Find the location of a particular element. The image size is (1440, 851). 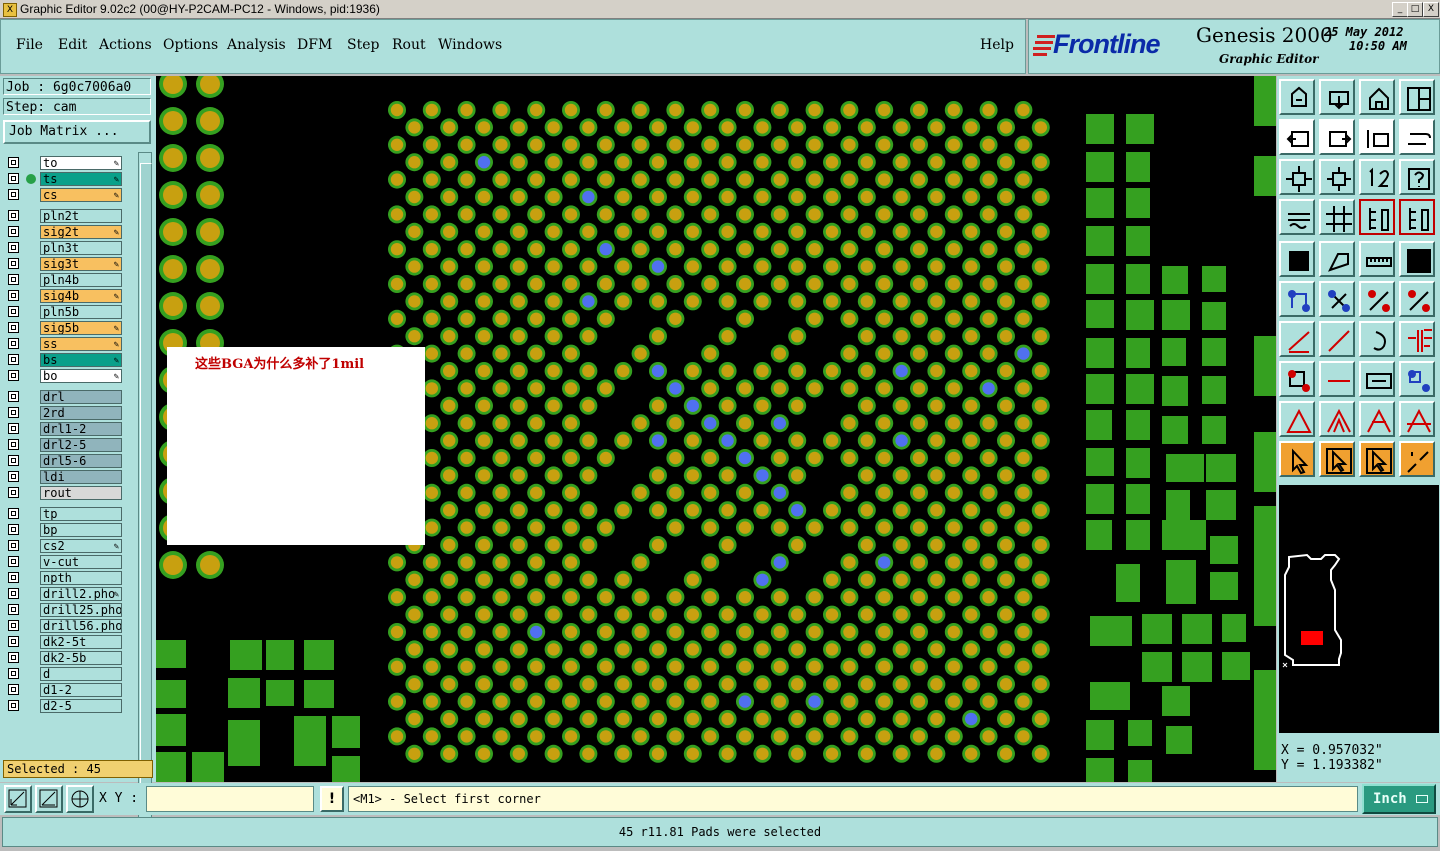

layer-row: to ✎ is located at coordinates (65, 163).